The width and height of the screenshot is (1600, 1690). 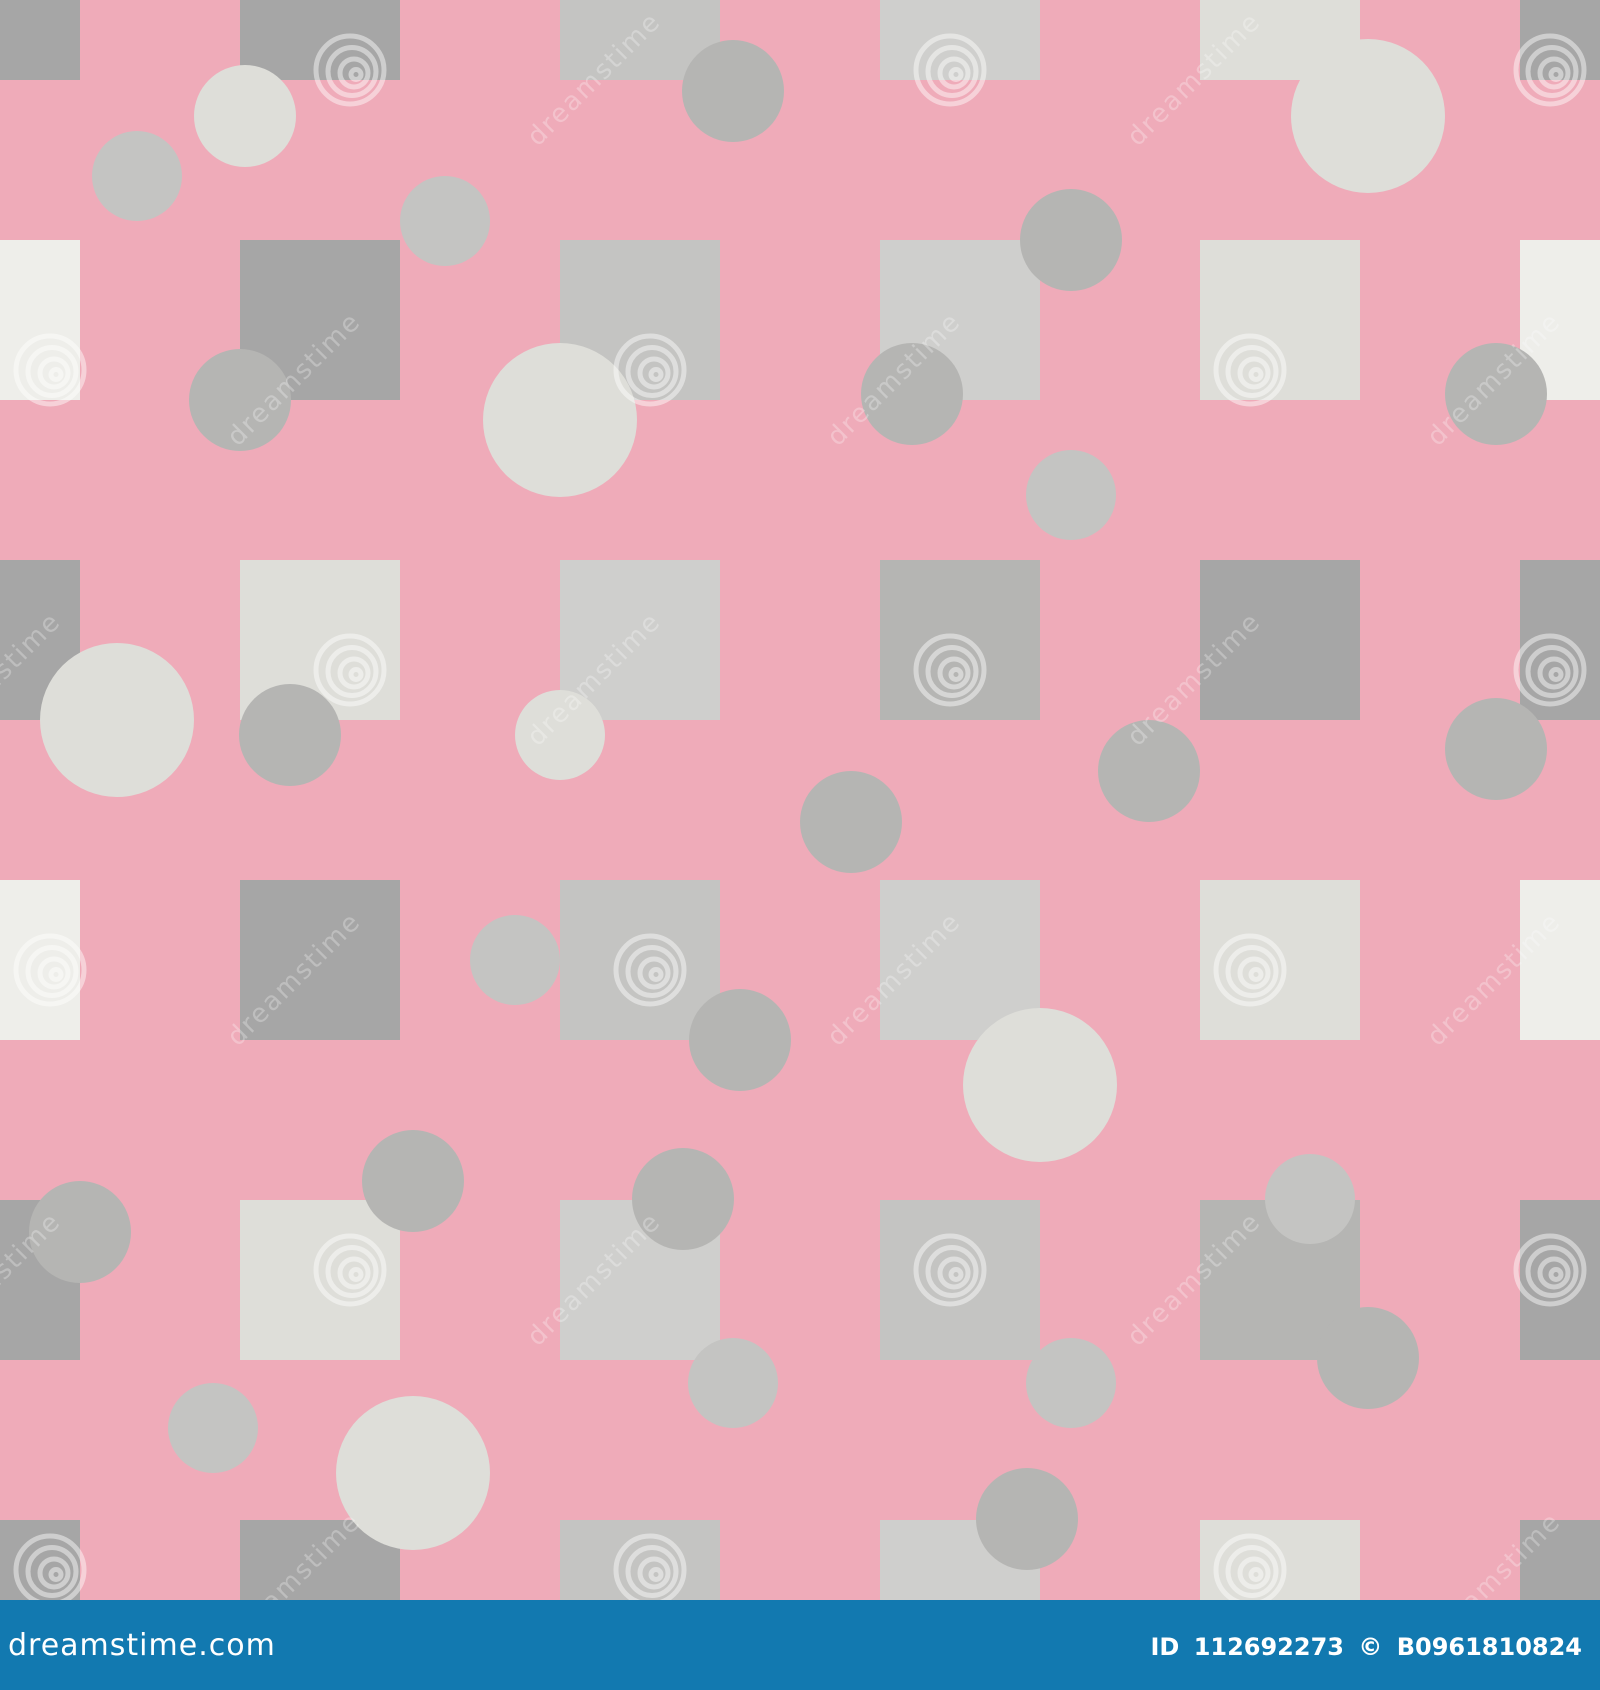 What do you see at coordinates (1489, 1647) in the screenshot?
I see `author-code: B0961810824` at bounding box center [1489, 1647].